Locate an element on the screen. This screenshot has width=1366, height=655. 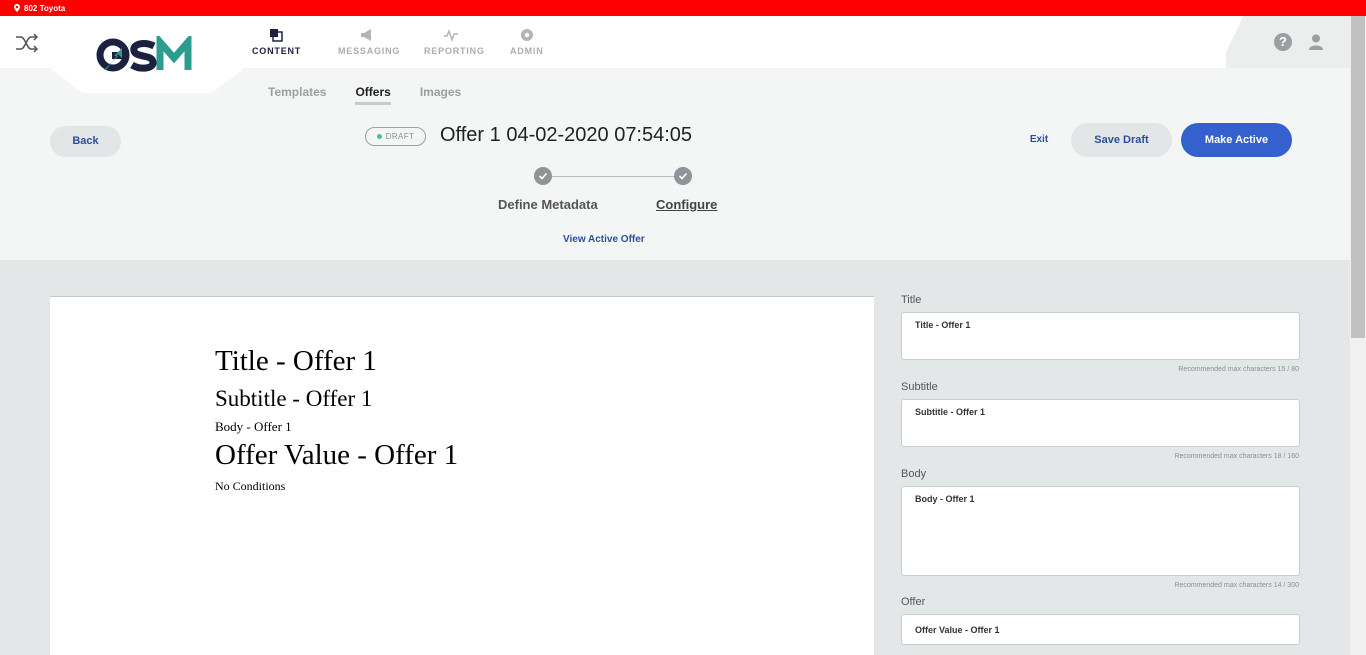
nav-admin: ADMIN is located at coordinates (553, 42).